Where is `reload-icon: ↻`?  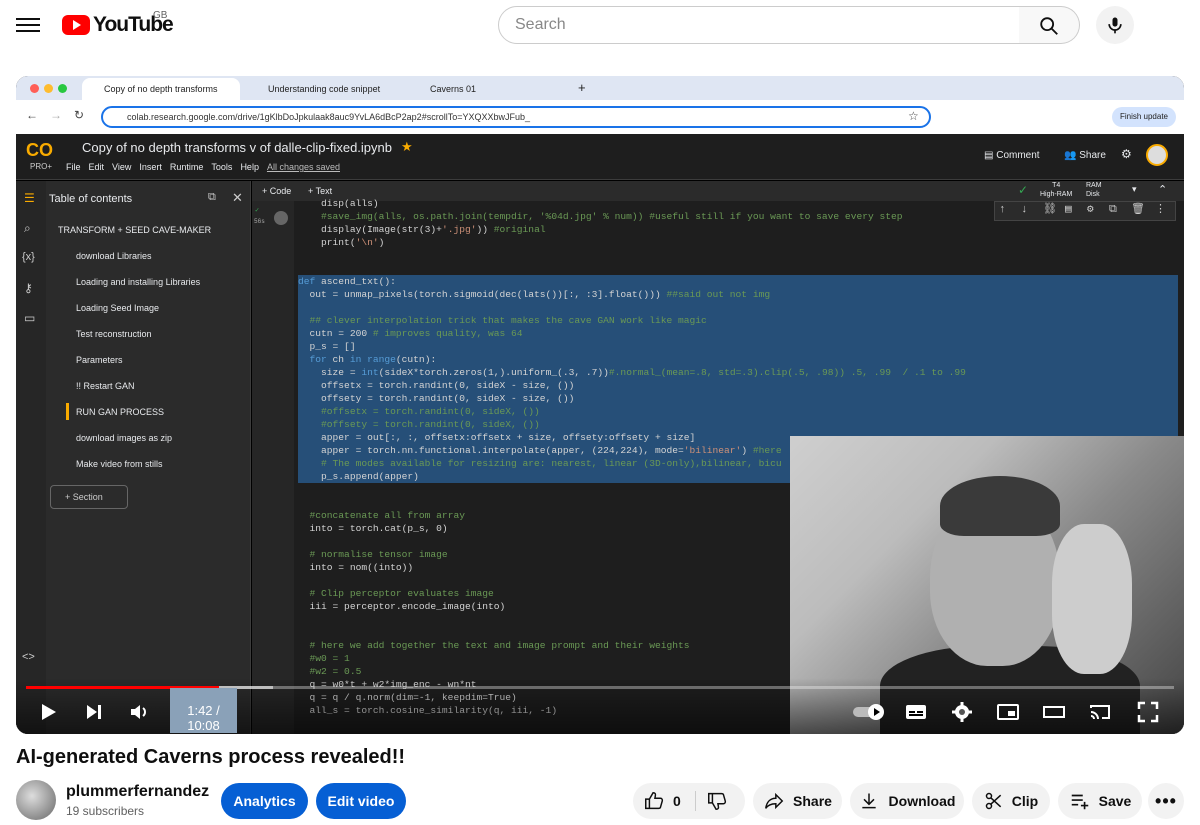
reload-icon: ↻ is located at coordinates (79, 115).